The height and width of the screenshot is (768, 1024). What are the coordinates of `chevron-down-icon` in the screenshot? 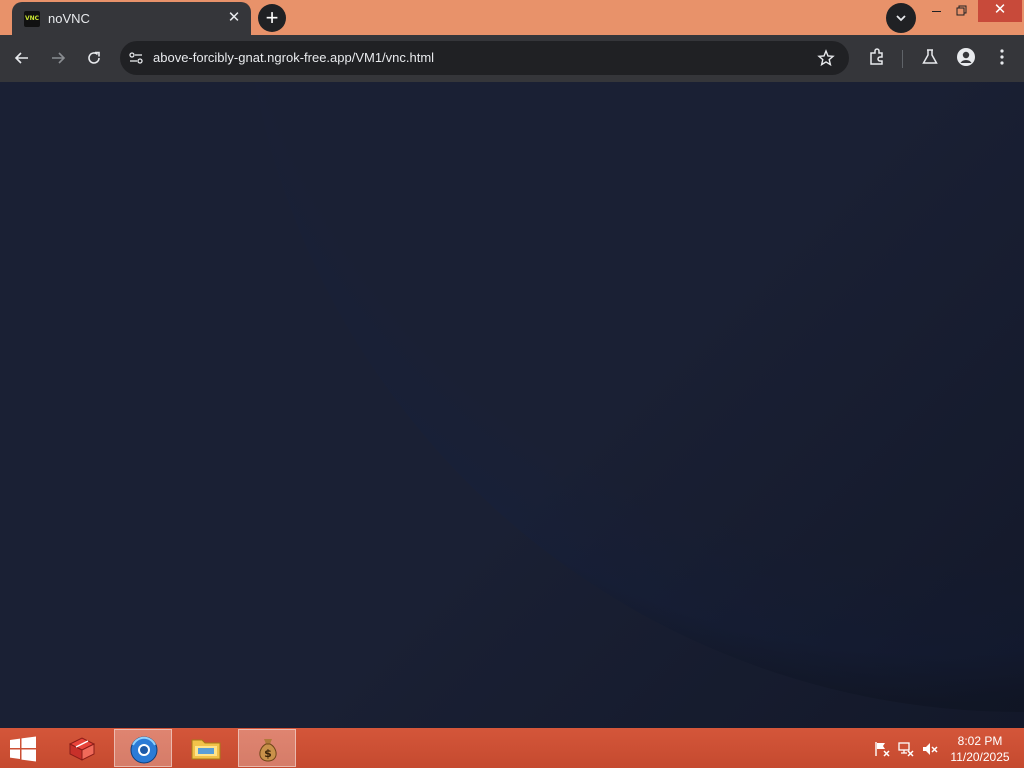 It's located at (901, 18).